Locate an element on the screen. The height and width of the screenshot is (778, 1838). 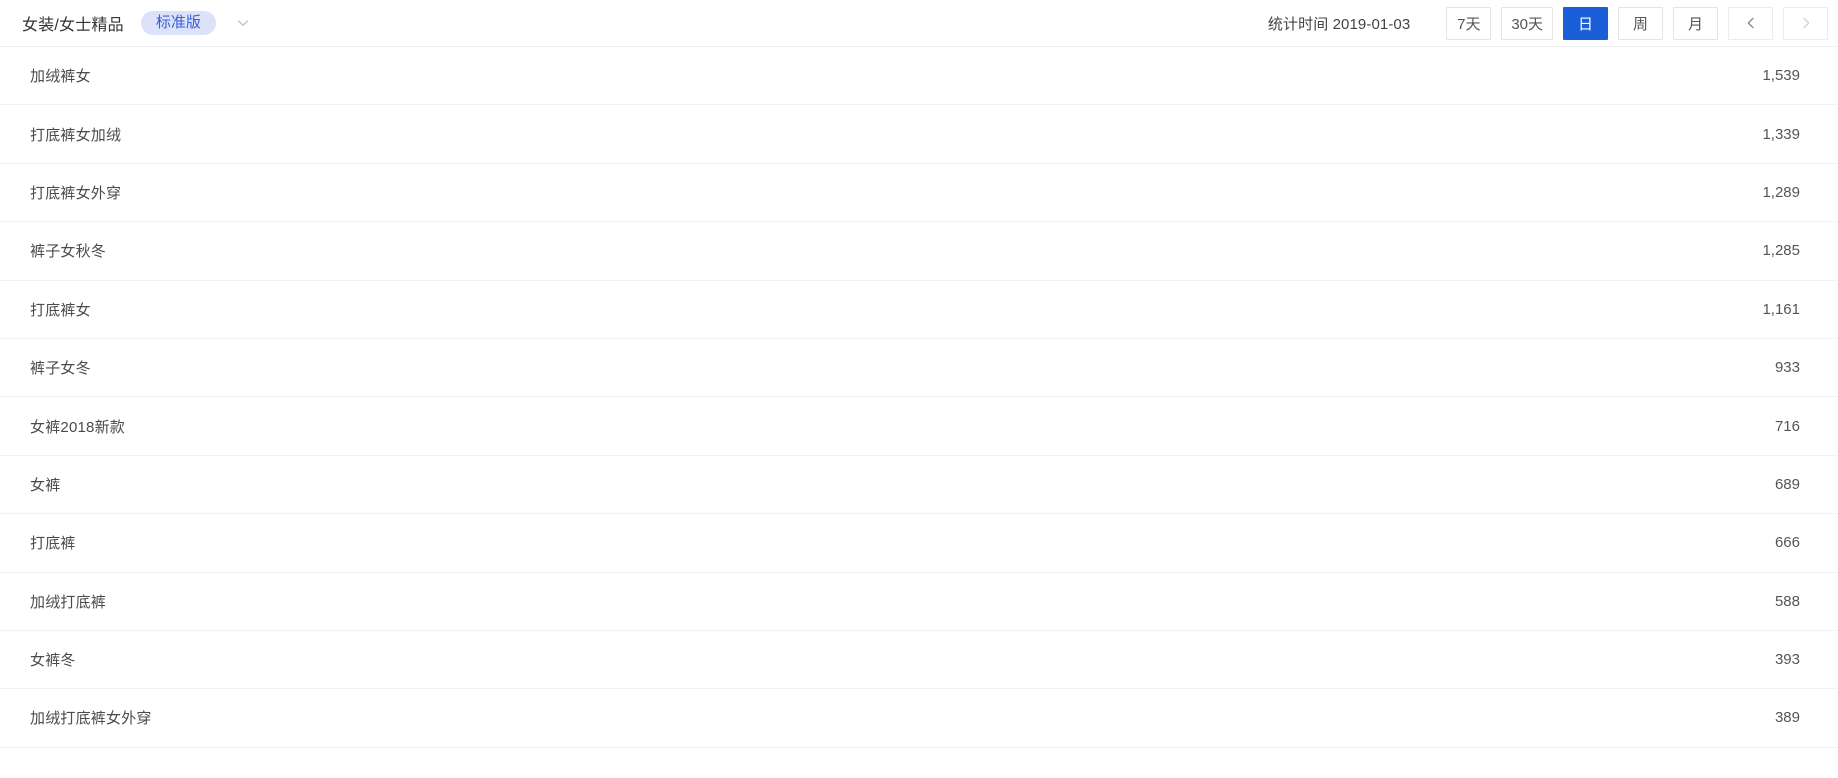
chevron-right-icon is located at coordinates (1806, 23).